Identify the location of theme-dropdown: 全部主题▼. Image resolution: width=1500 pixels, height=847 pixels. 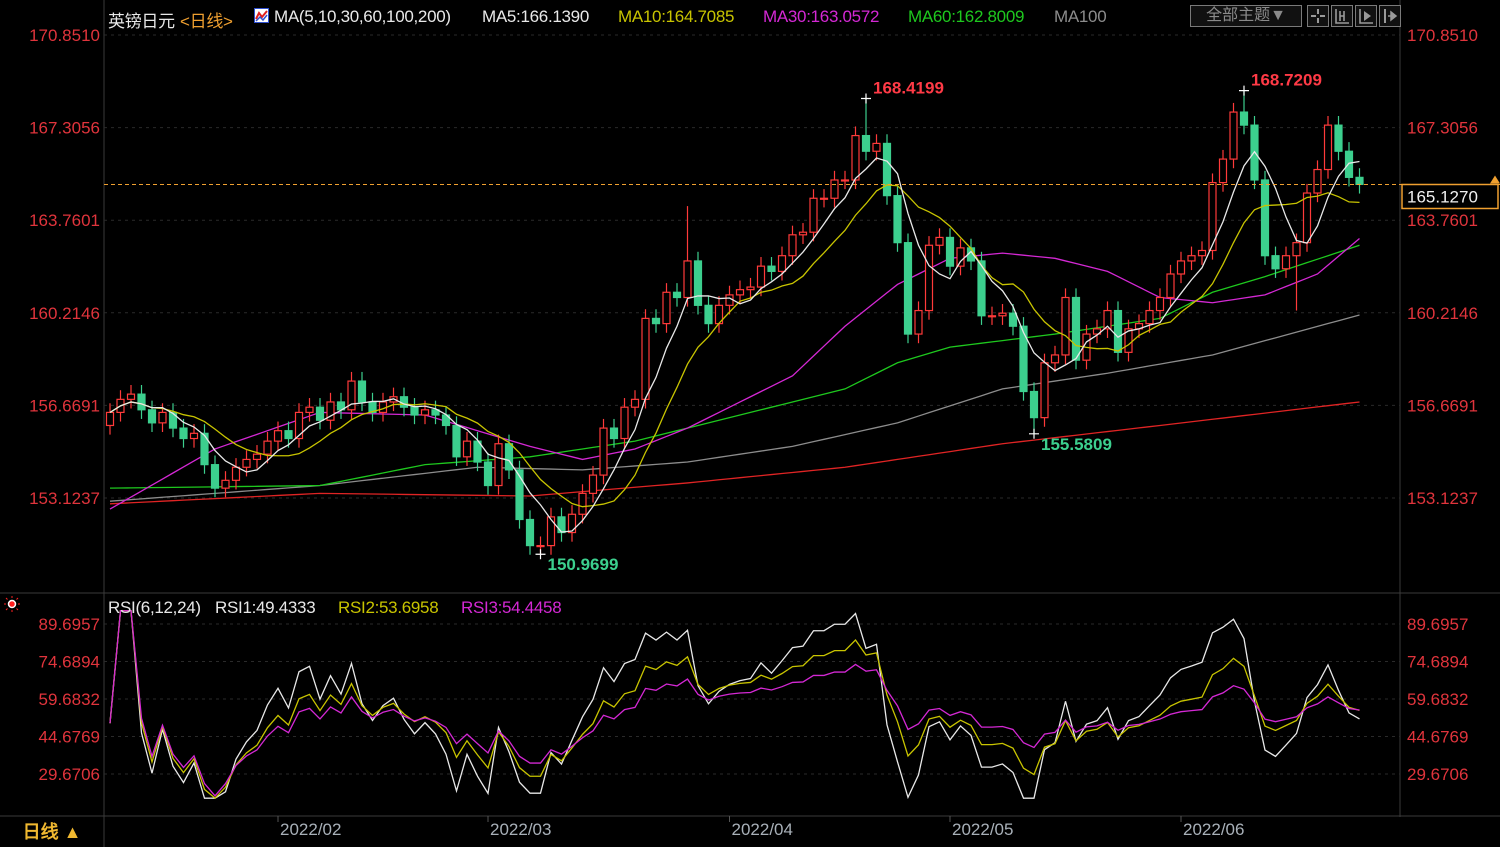
(1246, 16).